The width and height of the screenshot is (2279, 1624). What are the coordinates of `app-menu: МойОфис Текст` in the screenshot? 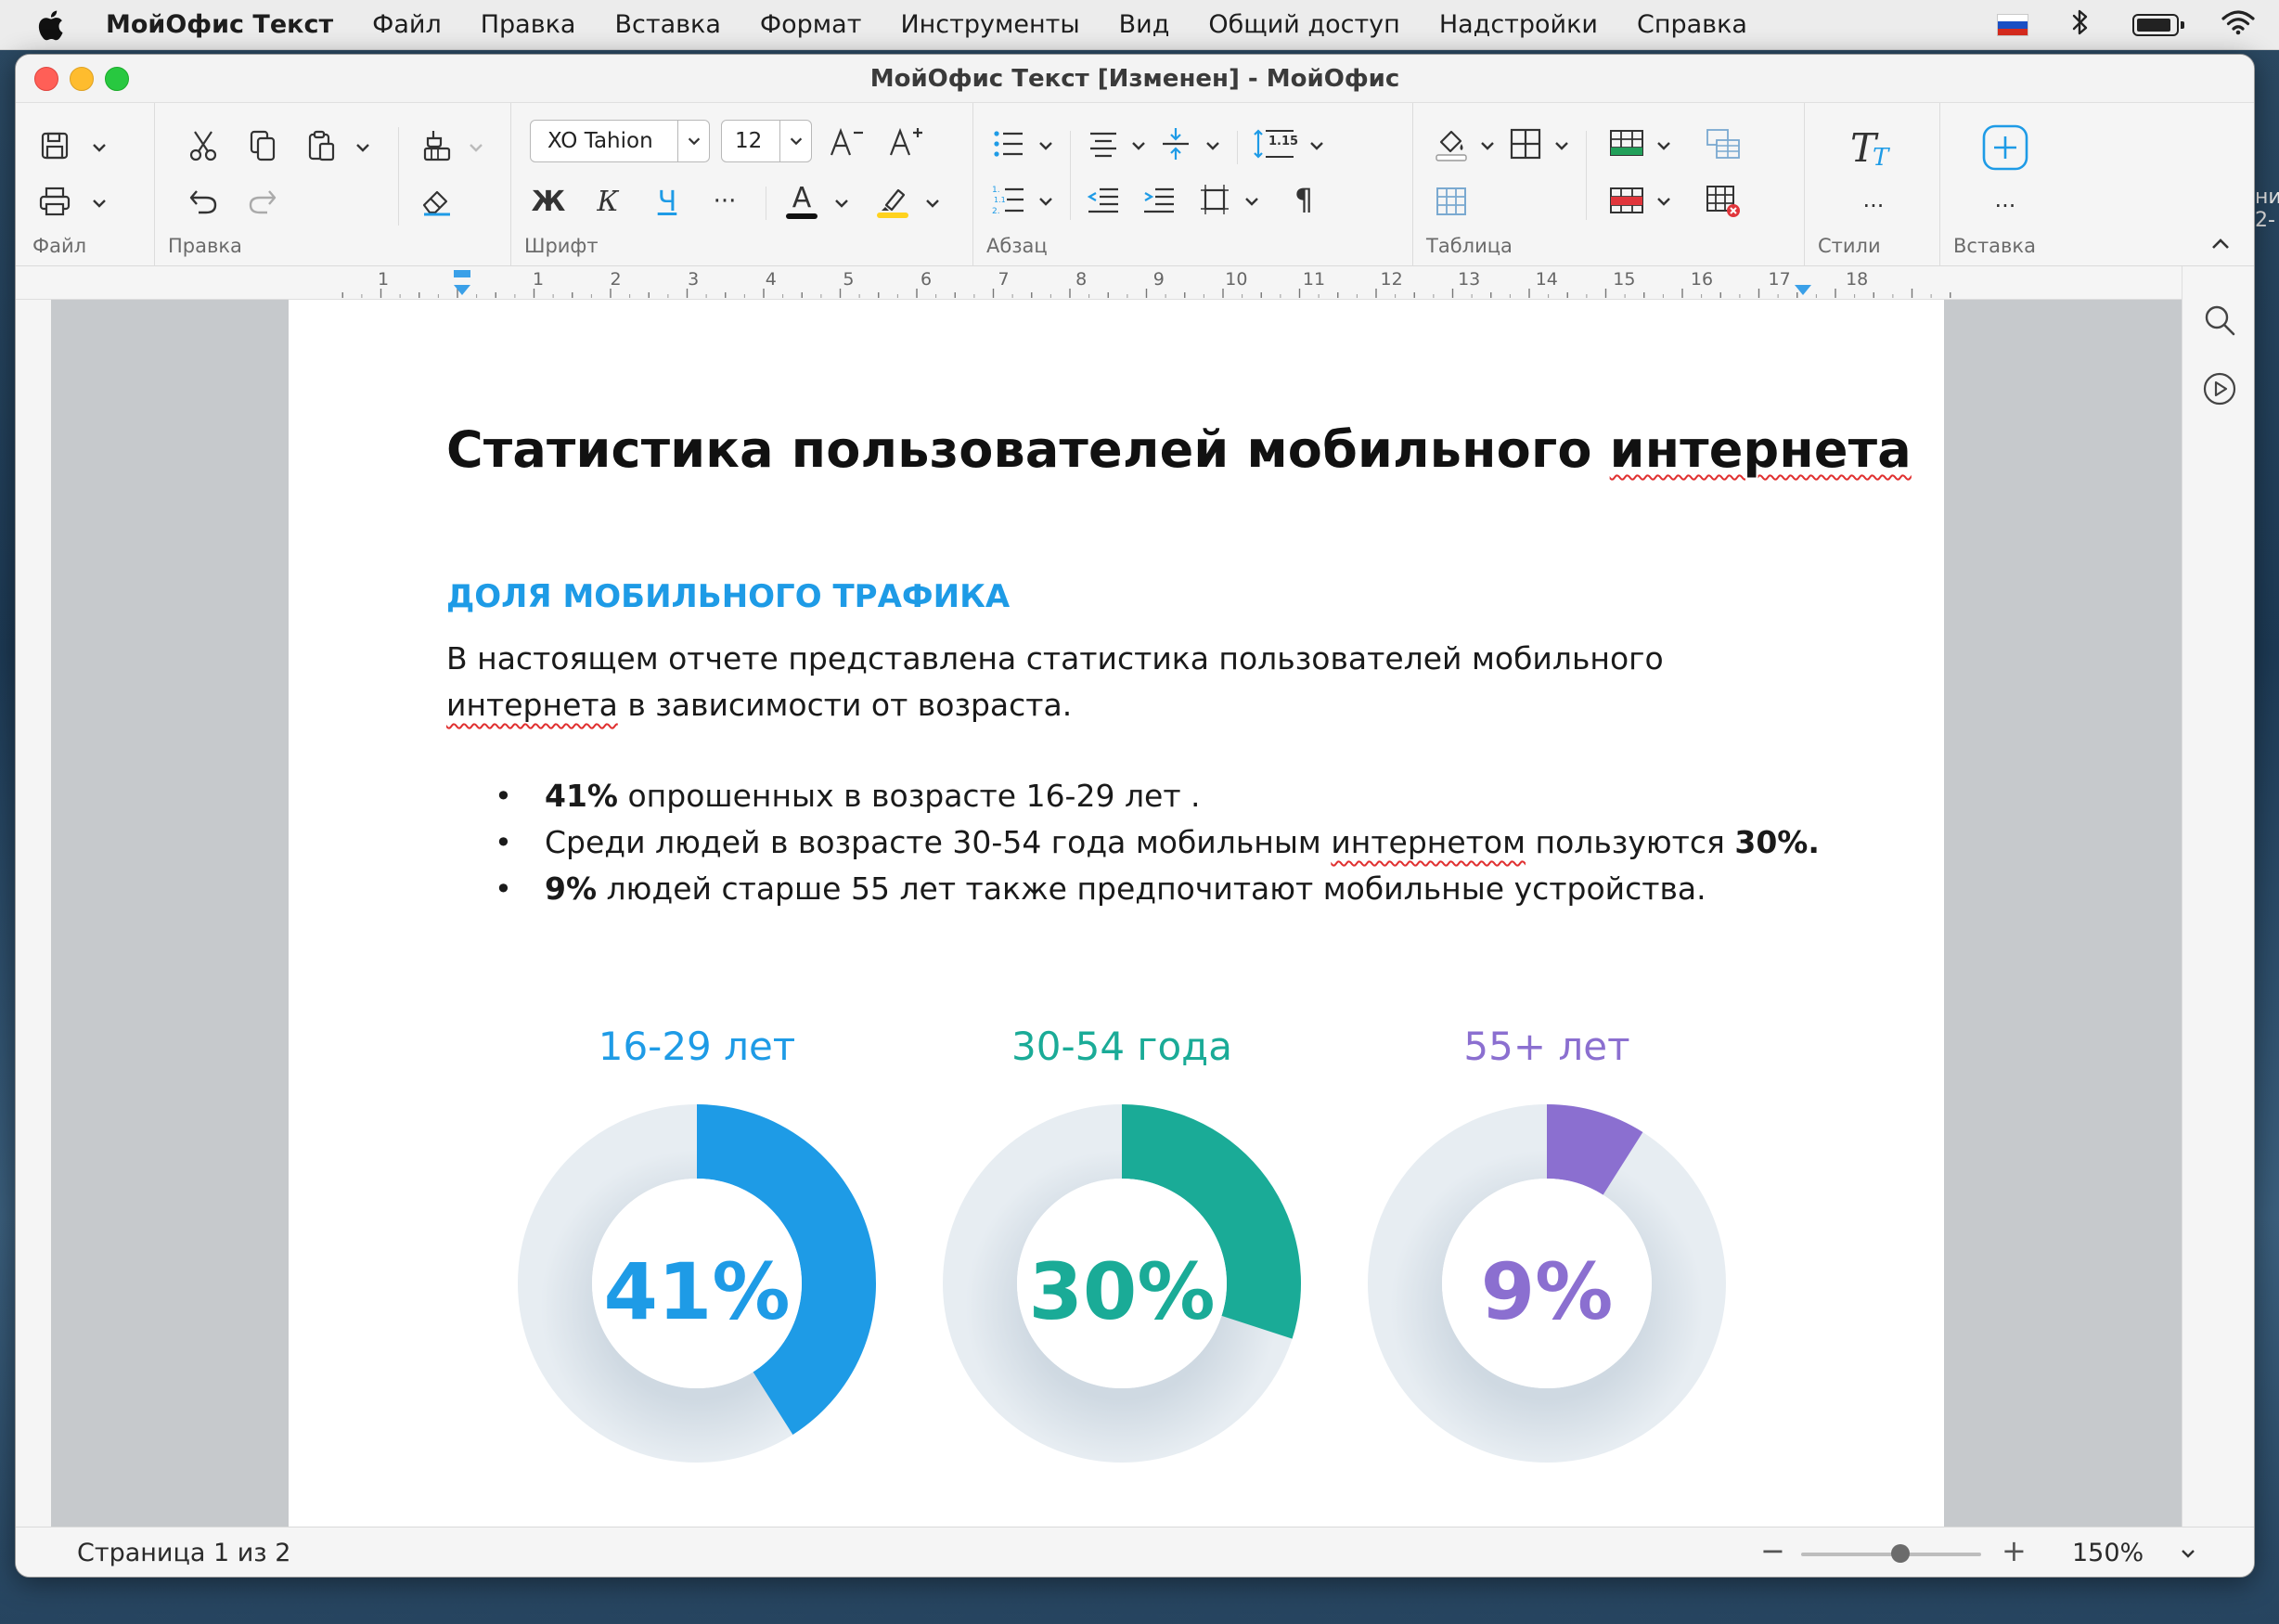 It's located at (219, 25).